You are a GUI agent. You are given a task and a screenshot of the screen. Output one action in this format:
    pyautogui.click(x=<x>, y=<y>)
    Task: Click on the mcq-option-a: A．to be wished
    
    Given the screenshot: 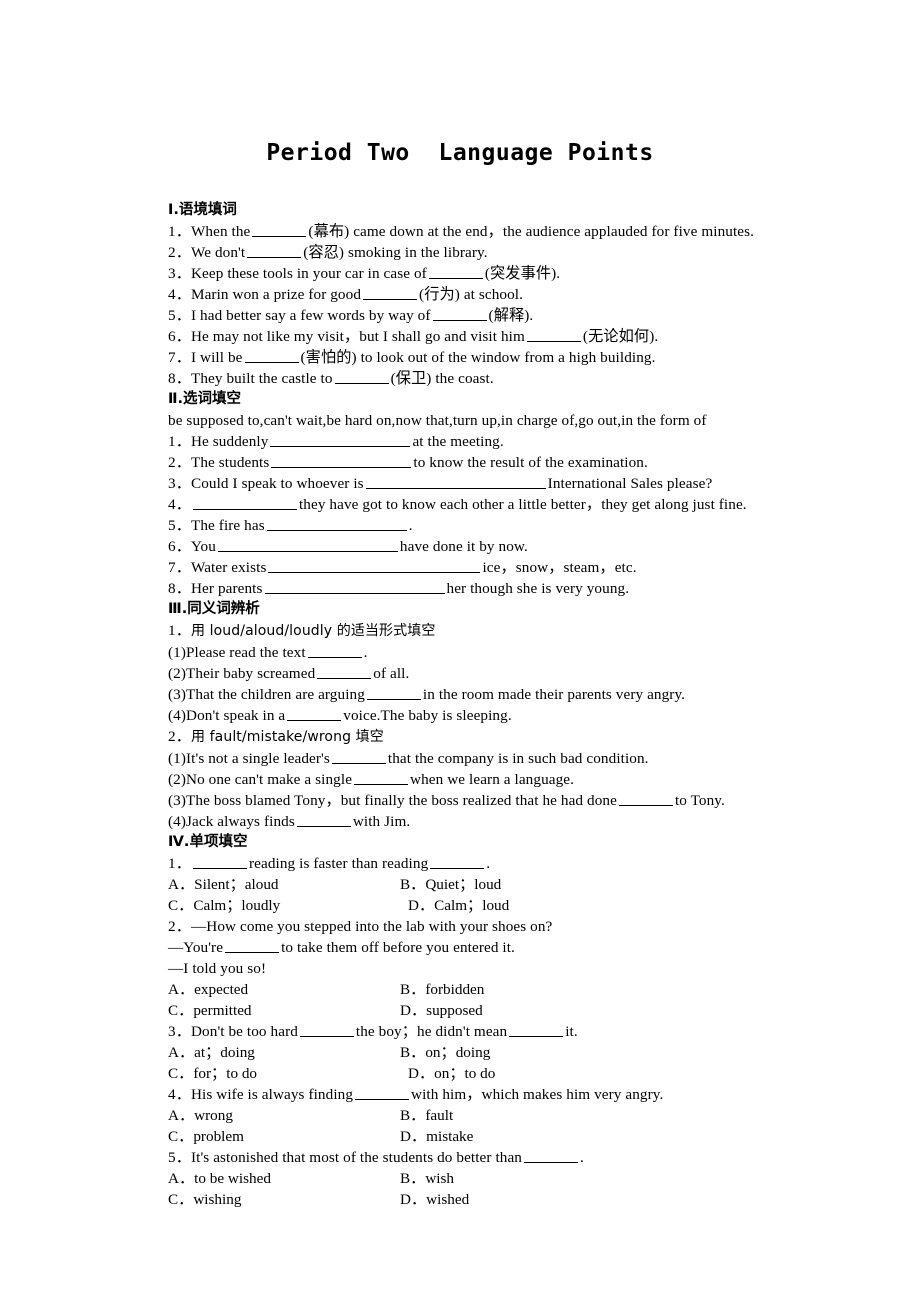 What is the action you would take?
    pyautogui.click(x=219, y=1178)
    